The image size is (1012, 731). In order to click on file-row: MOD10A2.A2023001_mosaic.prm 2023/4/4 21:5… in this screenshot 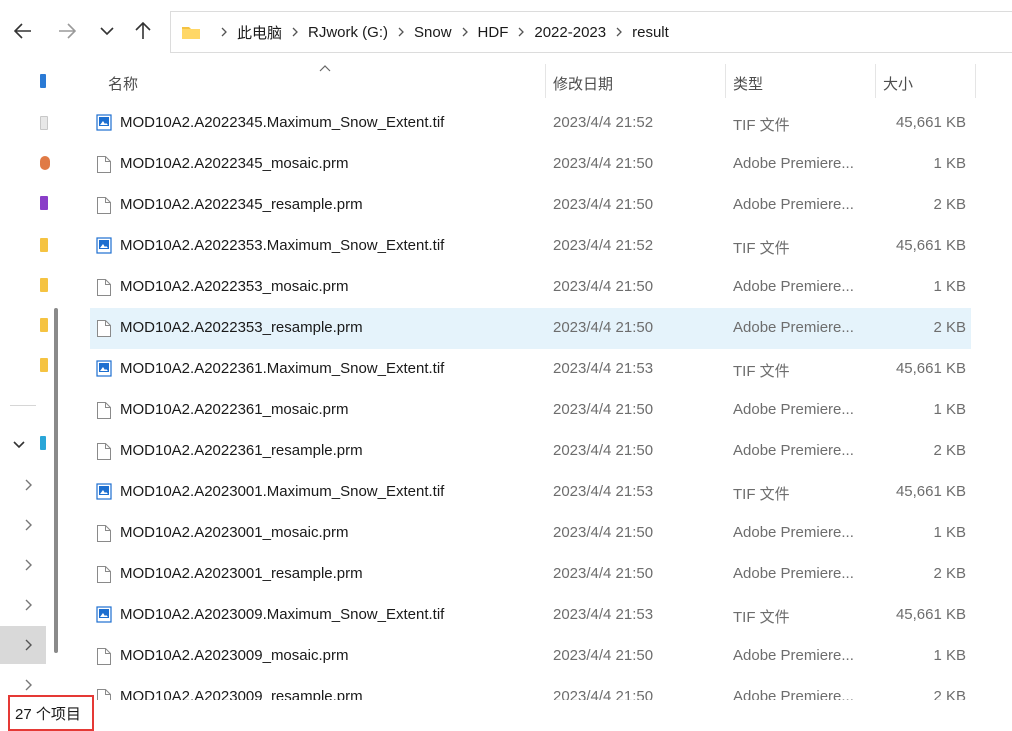, I will do `click(530, 533)`.